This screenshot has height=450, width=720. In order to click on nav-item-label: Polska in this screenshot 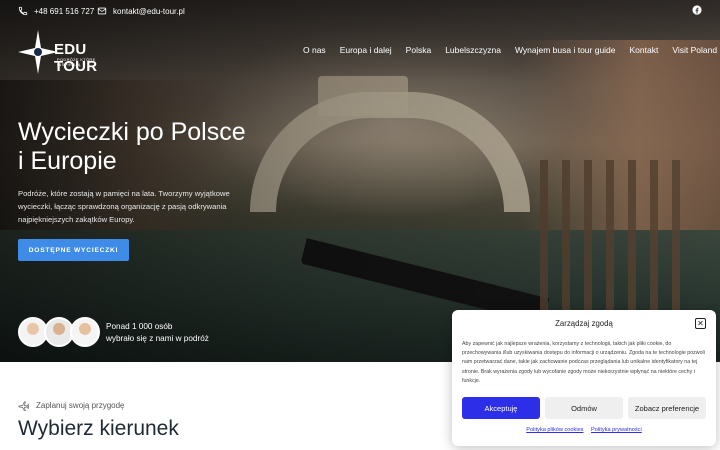, I will do `click(418, 50)`.